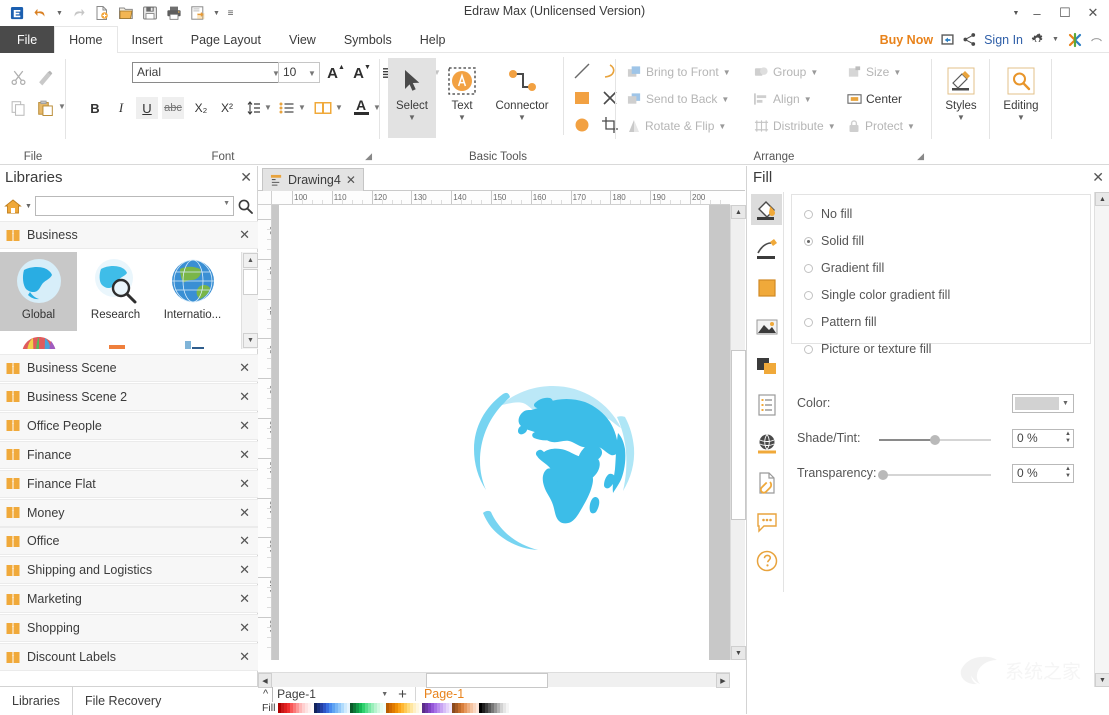 The height and width of the screenshot is (715, 1109). Describe the element at coordinates (549, 467) in the screenshot. I see `globe-shape` at that location.